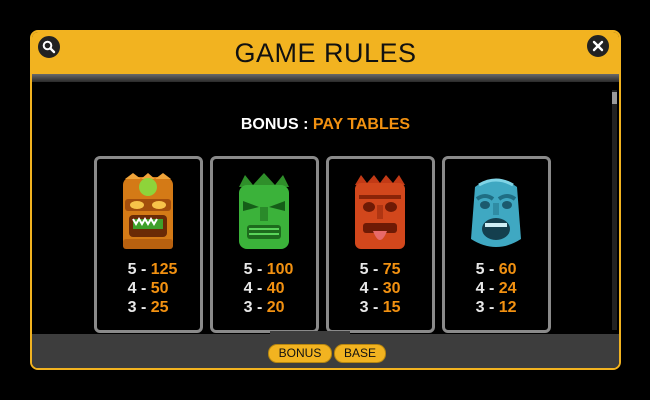 The height and width of the screenshot is (400, 650). I want to click on scroll-thumb, so click(614, 98).